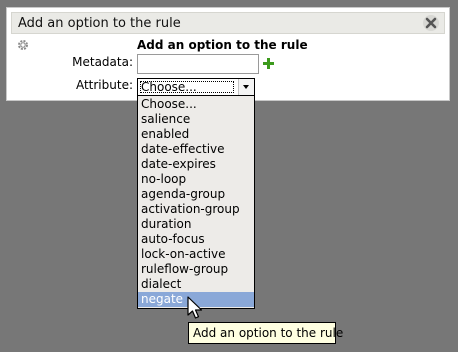  Describe the element at coordinates (265, 333) in the screenshot. I see `tooltip: Add an option to the rule` at that location.